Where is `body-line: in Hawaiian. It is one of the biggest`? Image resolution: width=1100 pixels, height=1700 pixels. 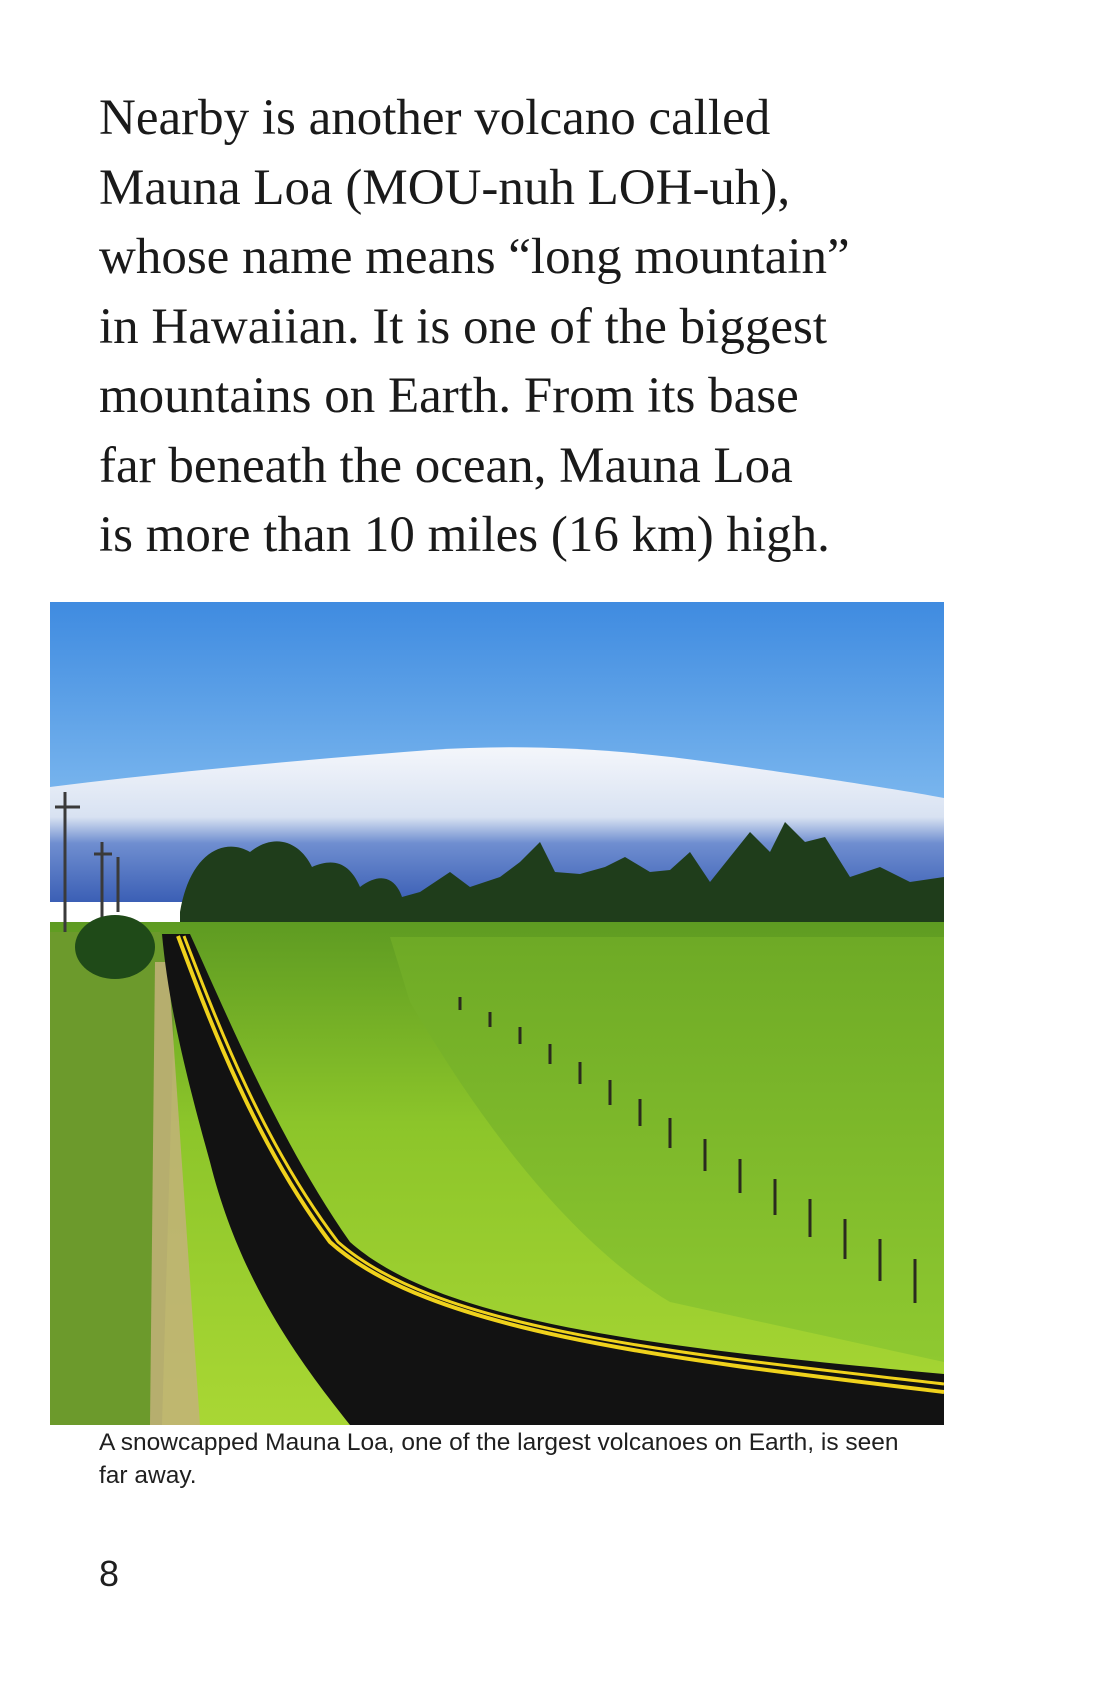
body-line: in Hawaiian. It is one of the biggest is located at coordinates (463, 326).